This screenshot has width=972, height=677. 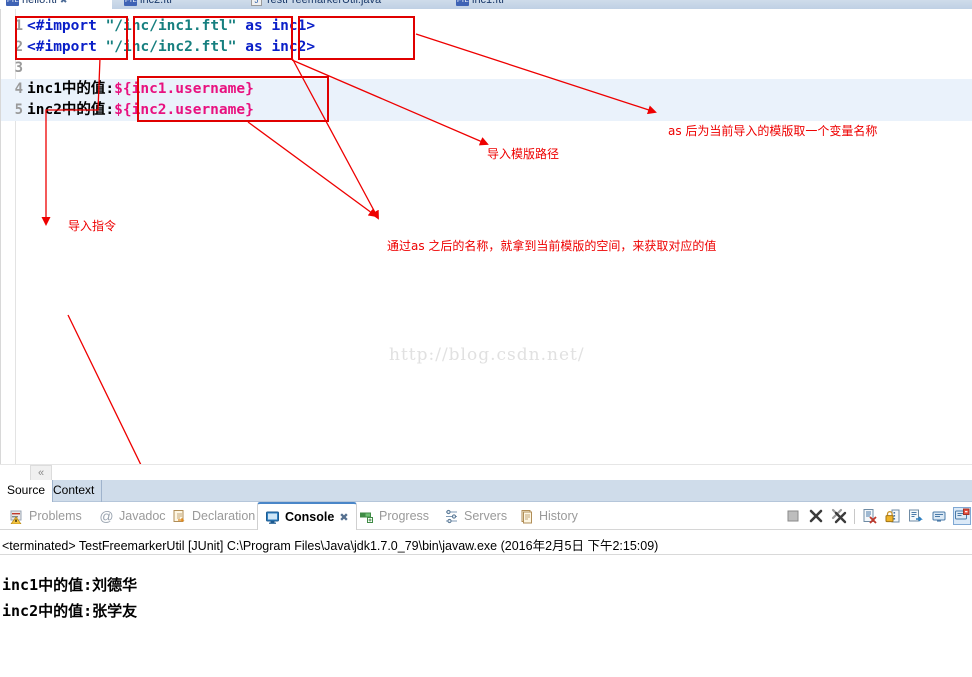 What do you see at coordinates (487, 355) in the screenshot?
I see `watermark-text: http://blog.csdn.net/` at bounding box center [487, 355].